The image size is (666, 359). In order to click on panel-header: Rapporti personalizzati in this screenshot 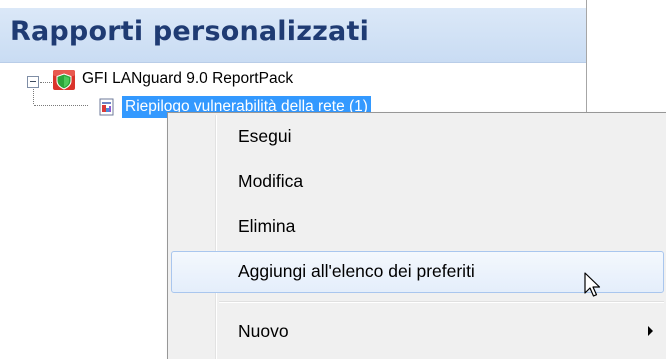, I will do `click(293, 35)`.